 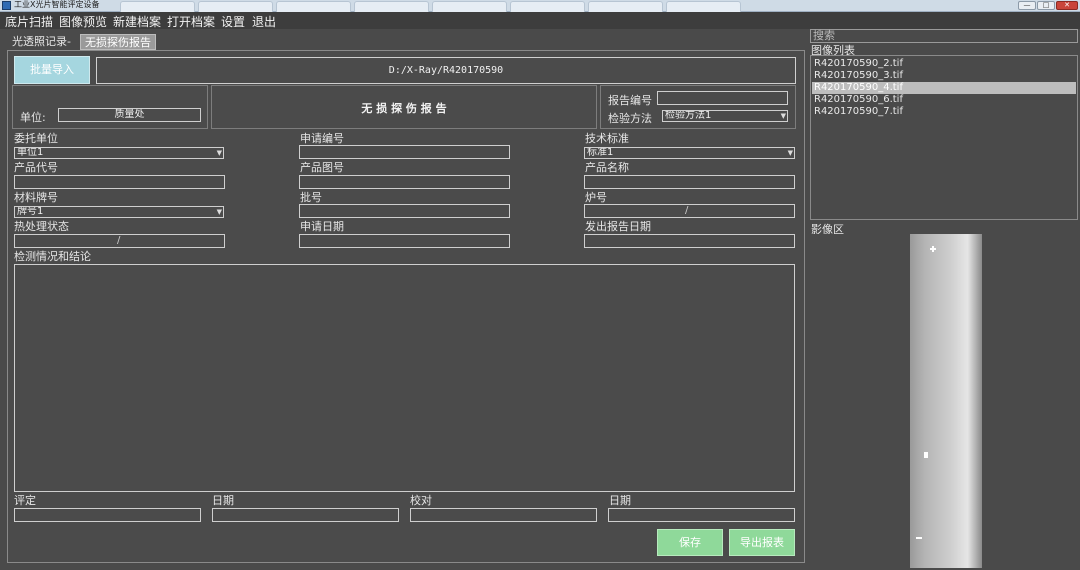 What do you see at coordinates (83, 21) in the screenshot?
I see `menu-item-preview: 图像预览` at bounding box center [83, 21].